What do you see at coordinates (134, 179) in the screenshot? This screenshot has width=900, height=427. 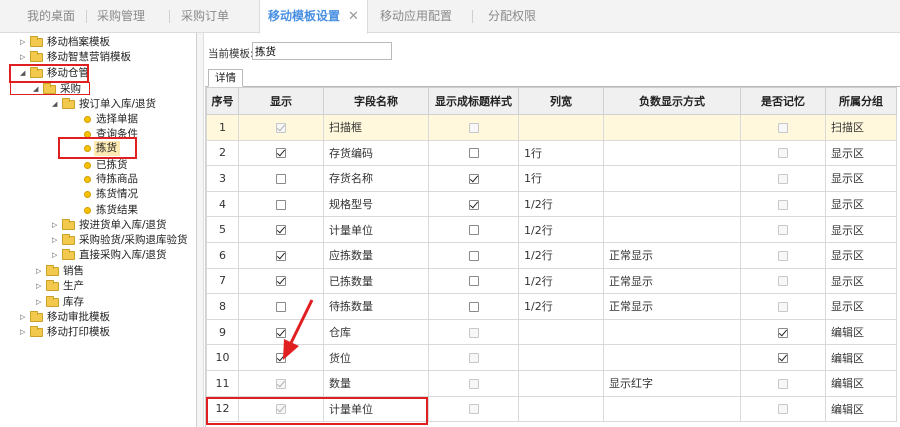 I see `tree-leaf-to-pick: 待拣商品` at bounding box center [134, 179].